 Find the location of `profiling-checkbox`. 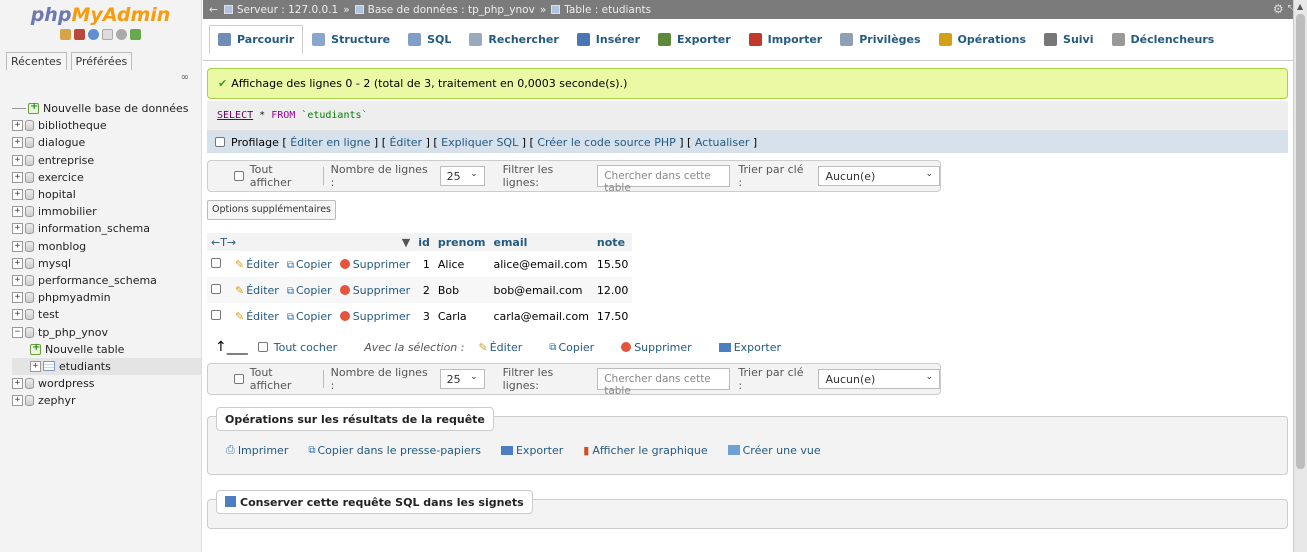

profiling-checkbox is located at coordinates (220, 142).